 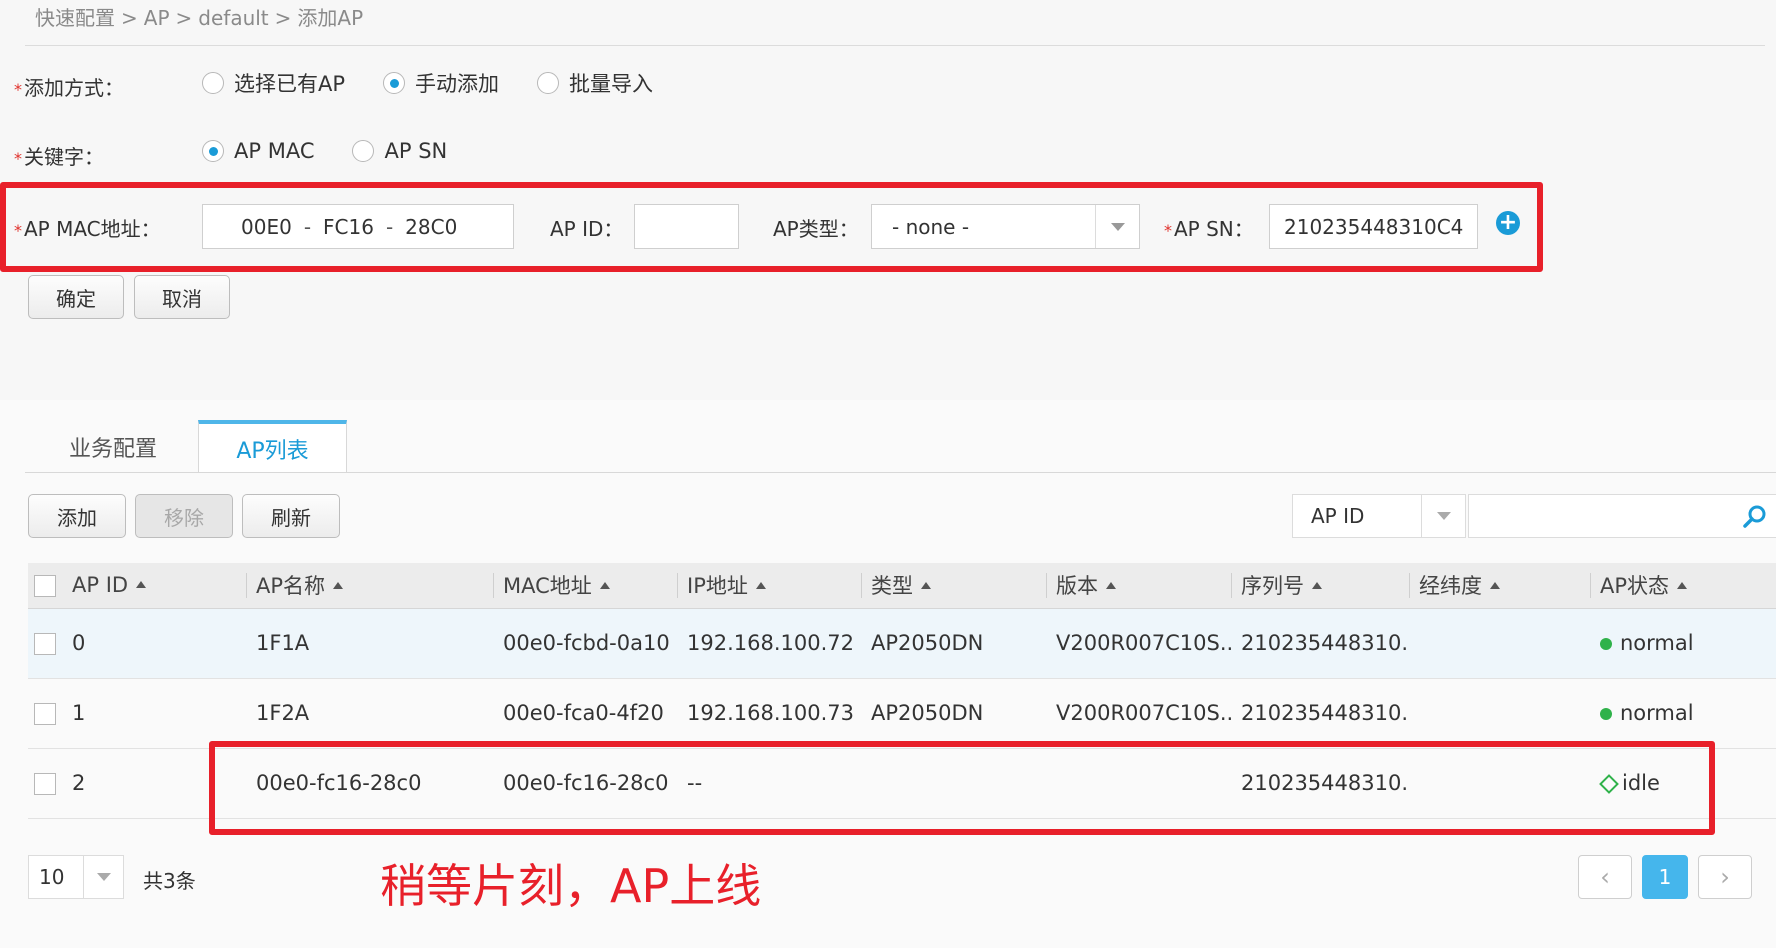 I want to click on confirm-button: 确定, so click(x=76, y=297).